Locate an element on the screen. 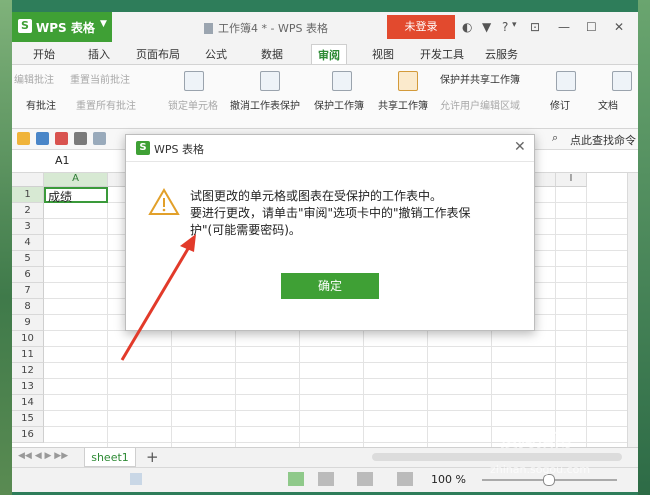  name-box: A1 is located at coordinates (62, 160).